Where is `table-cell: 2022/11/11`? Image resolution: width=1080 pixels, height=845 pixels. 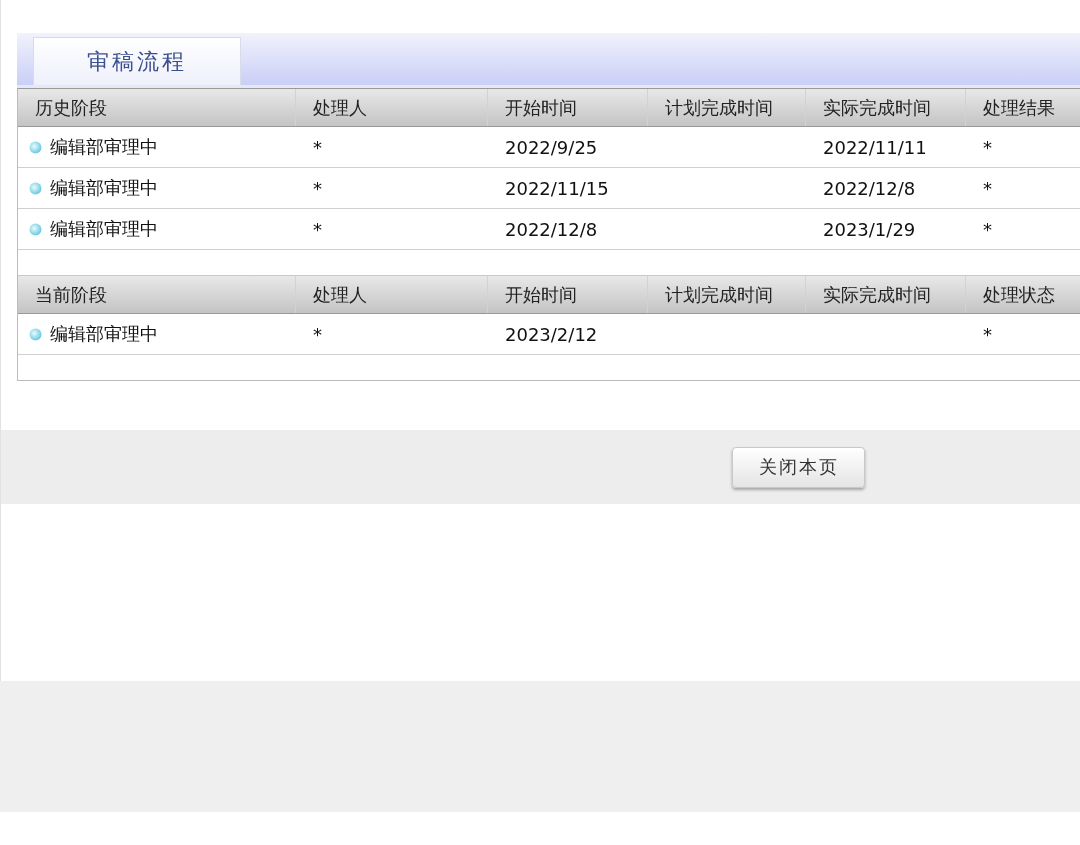 table-cell: 2022/11/11 is located at coordinates (875, 147).